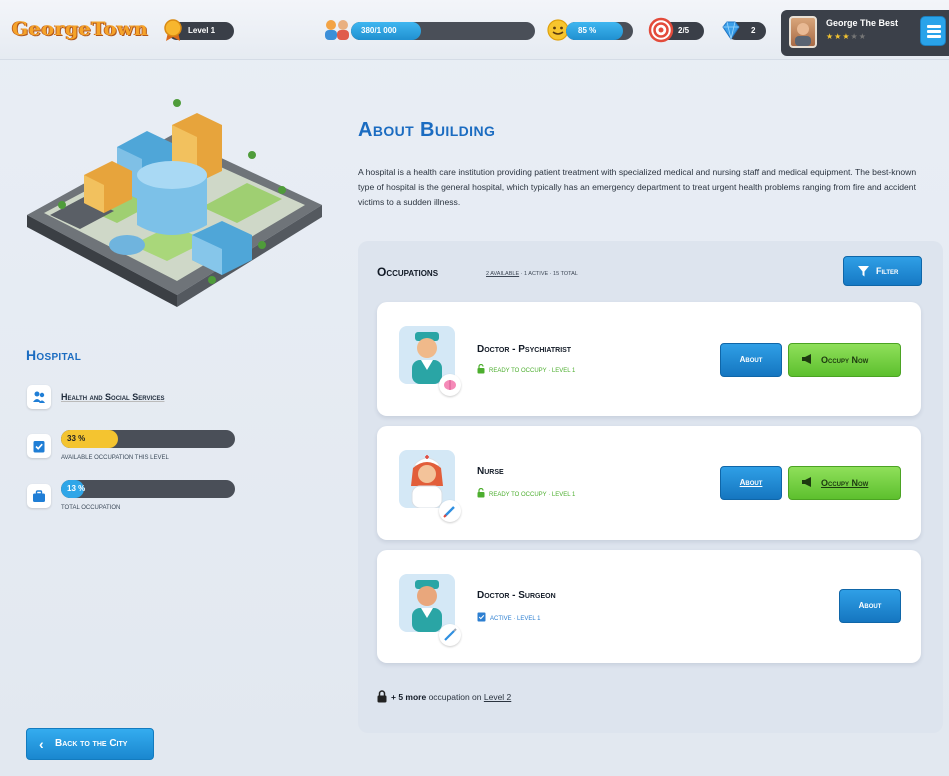  What do you see at coordinates (427, 130) in the screenshot?
I see `about-building-title: About Building` at bounding box center [427, 130].